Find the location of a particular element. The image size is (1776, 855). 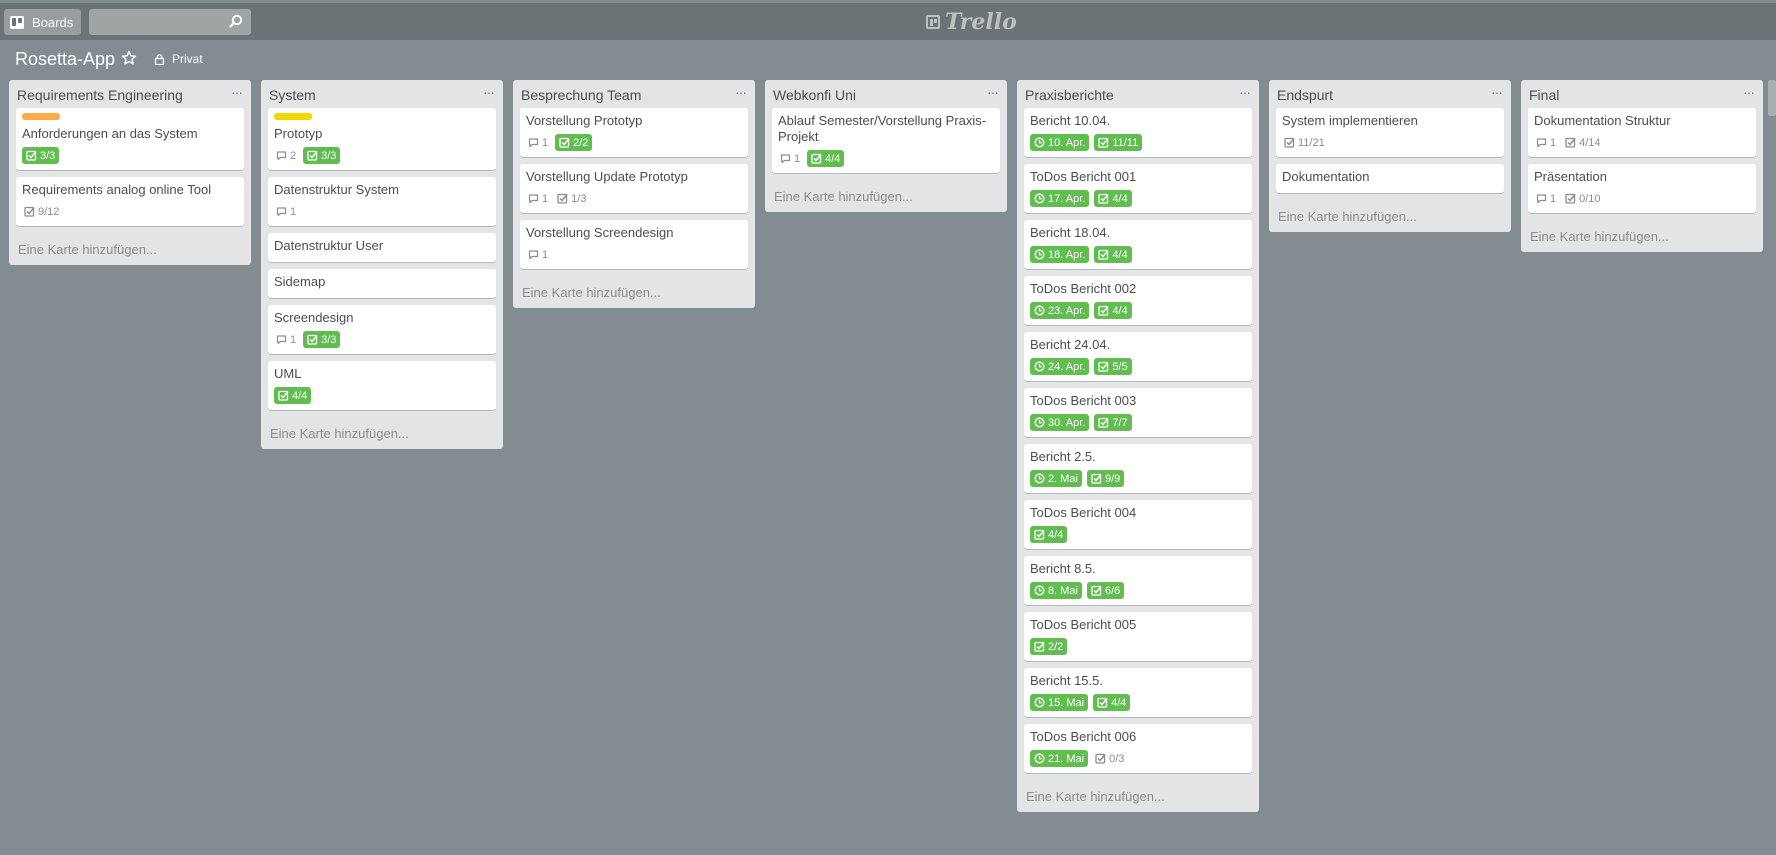

due-date-badge: 2. Mai is located at coordinates (1056, 478).